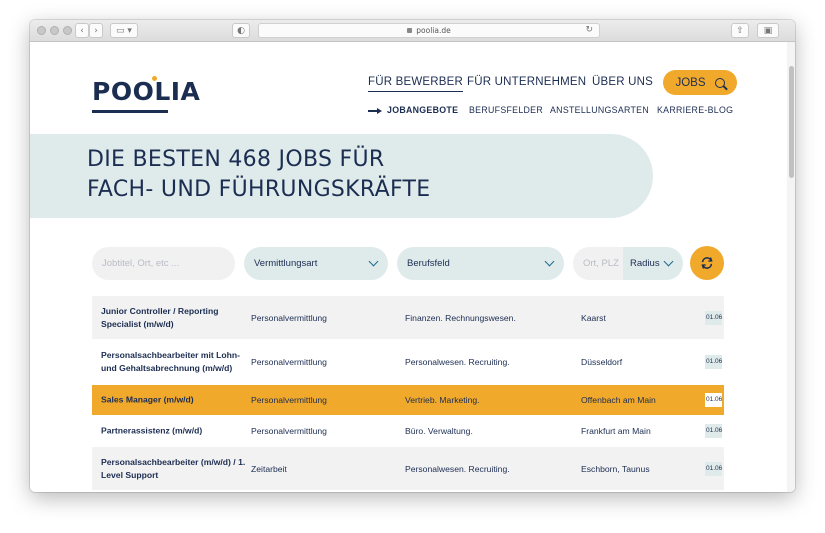  Describe the element at coordinates (433, 30) in the screenshot. I see `url-text: poolia.de` at that location.